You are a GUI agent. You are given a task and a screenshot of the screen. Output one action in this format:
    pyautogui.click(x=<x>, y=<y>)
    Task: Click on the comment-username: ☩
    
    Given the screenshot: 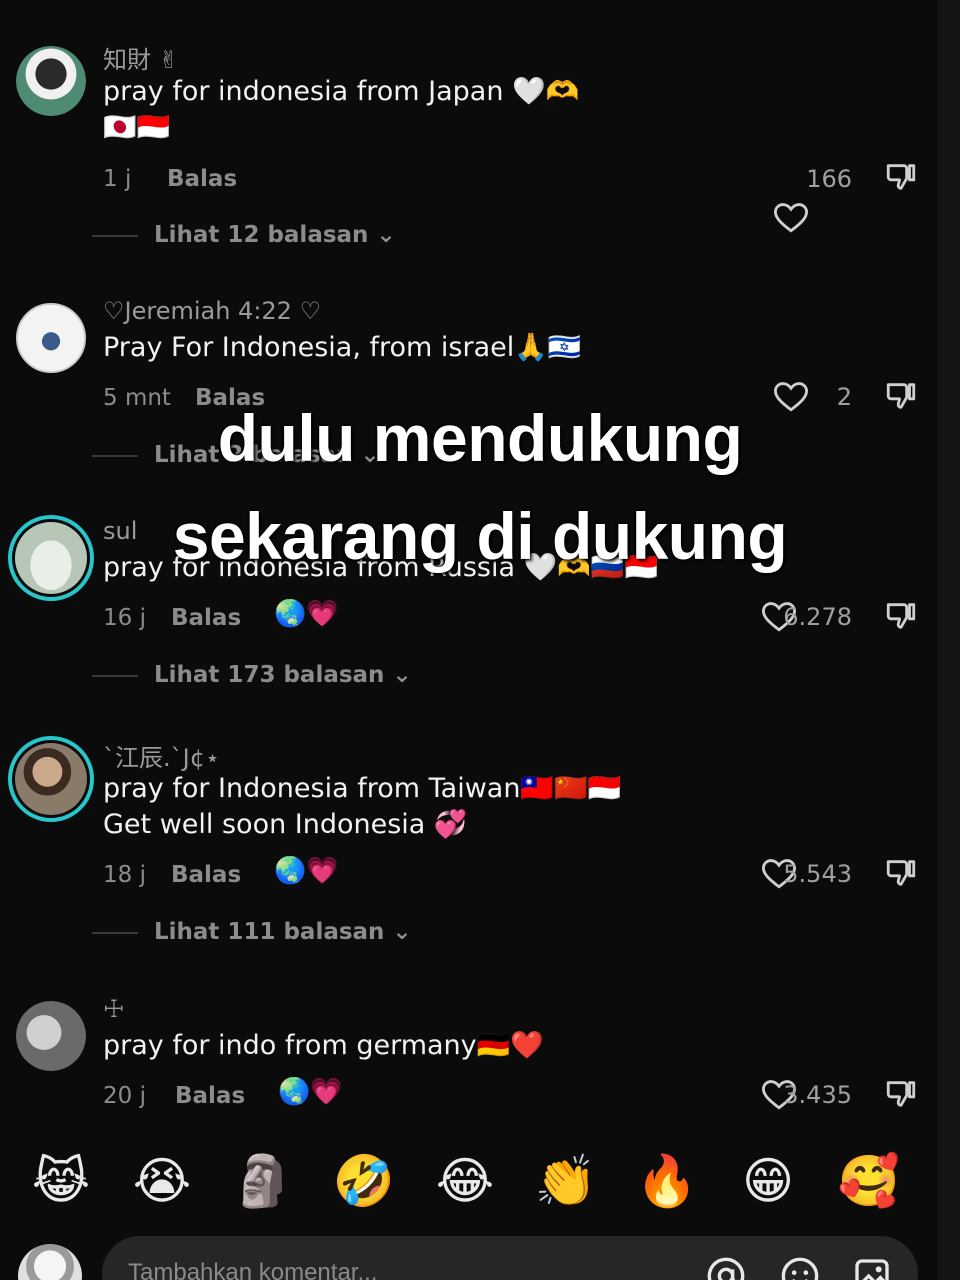 What is the action you would take?
    pyautogui.click(x=114, y=1009)
    